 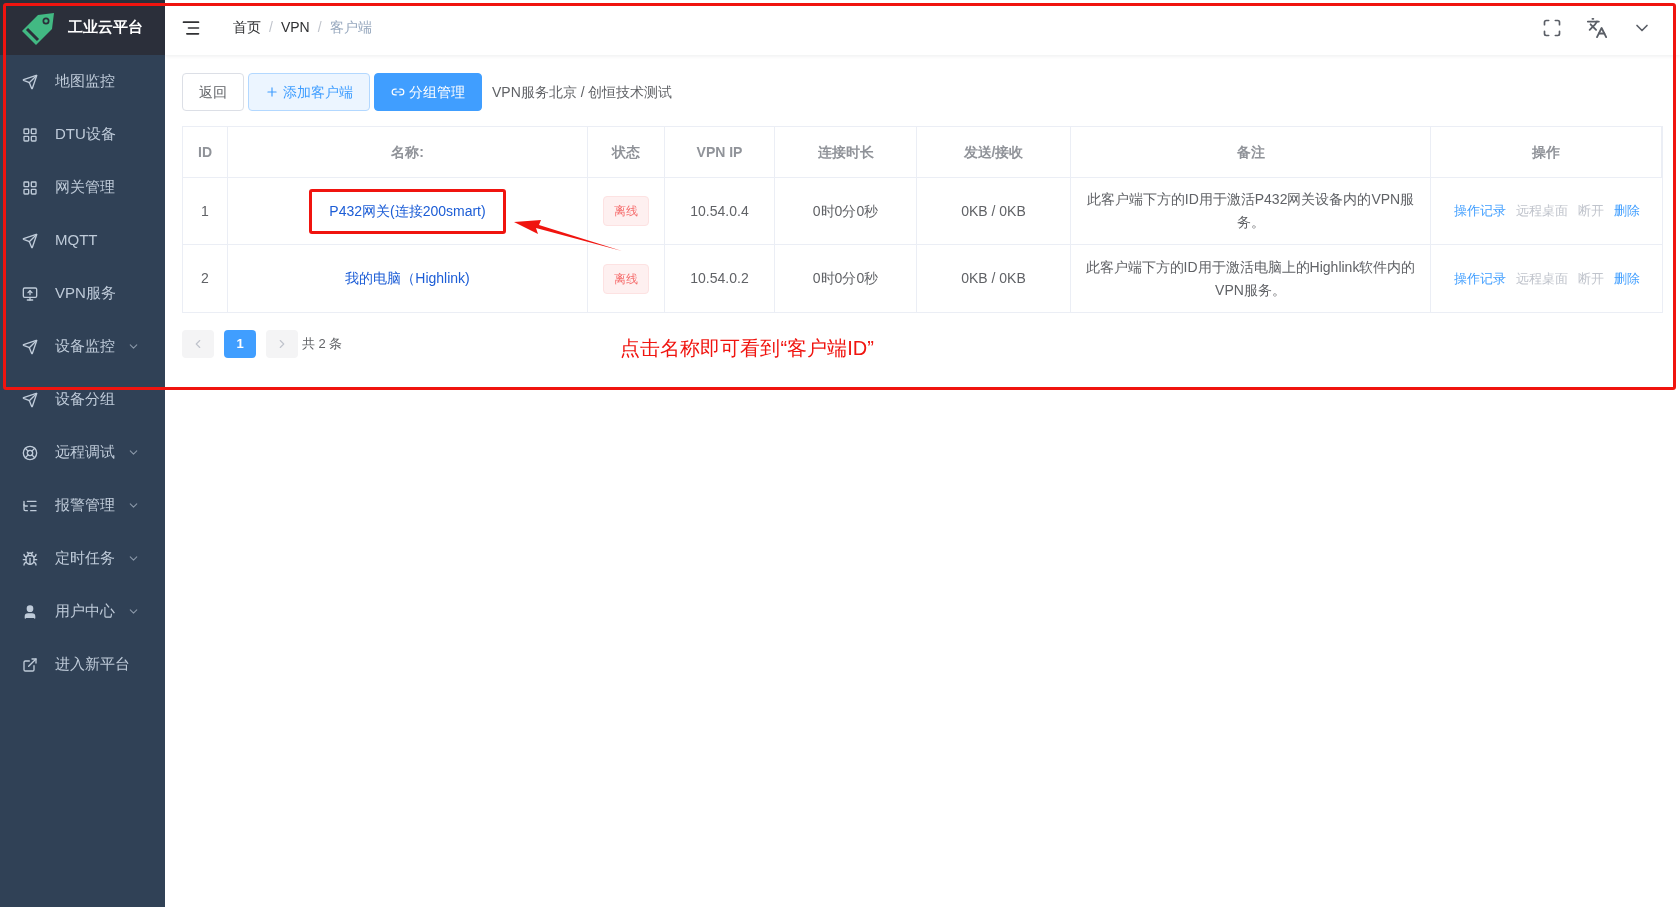 What do you see at coordinates (994, 152) in the screenshot?
I see `column-header: 发送/接收` at bounding box center [994, 152].